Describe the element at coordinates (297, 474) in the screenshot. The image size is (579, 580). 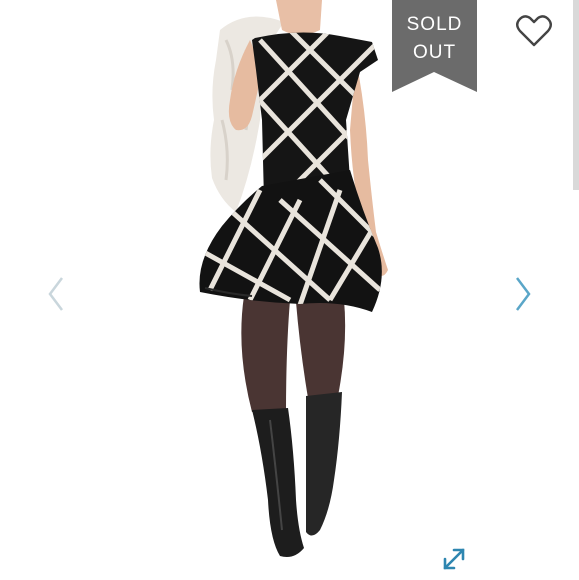
I see `model-boots` at that location.